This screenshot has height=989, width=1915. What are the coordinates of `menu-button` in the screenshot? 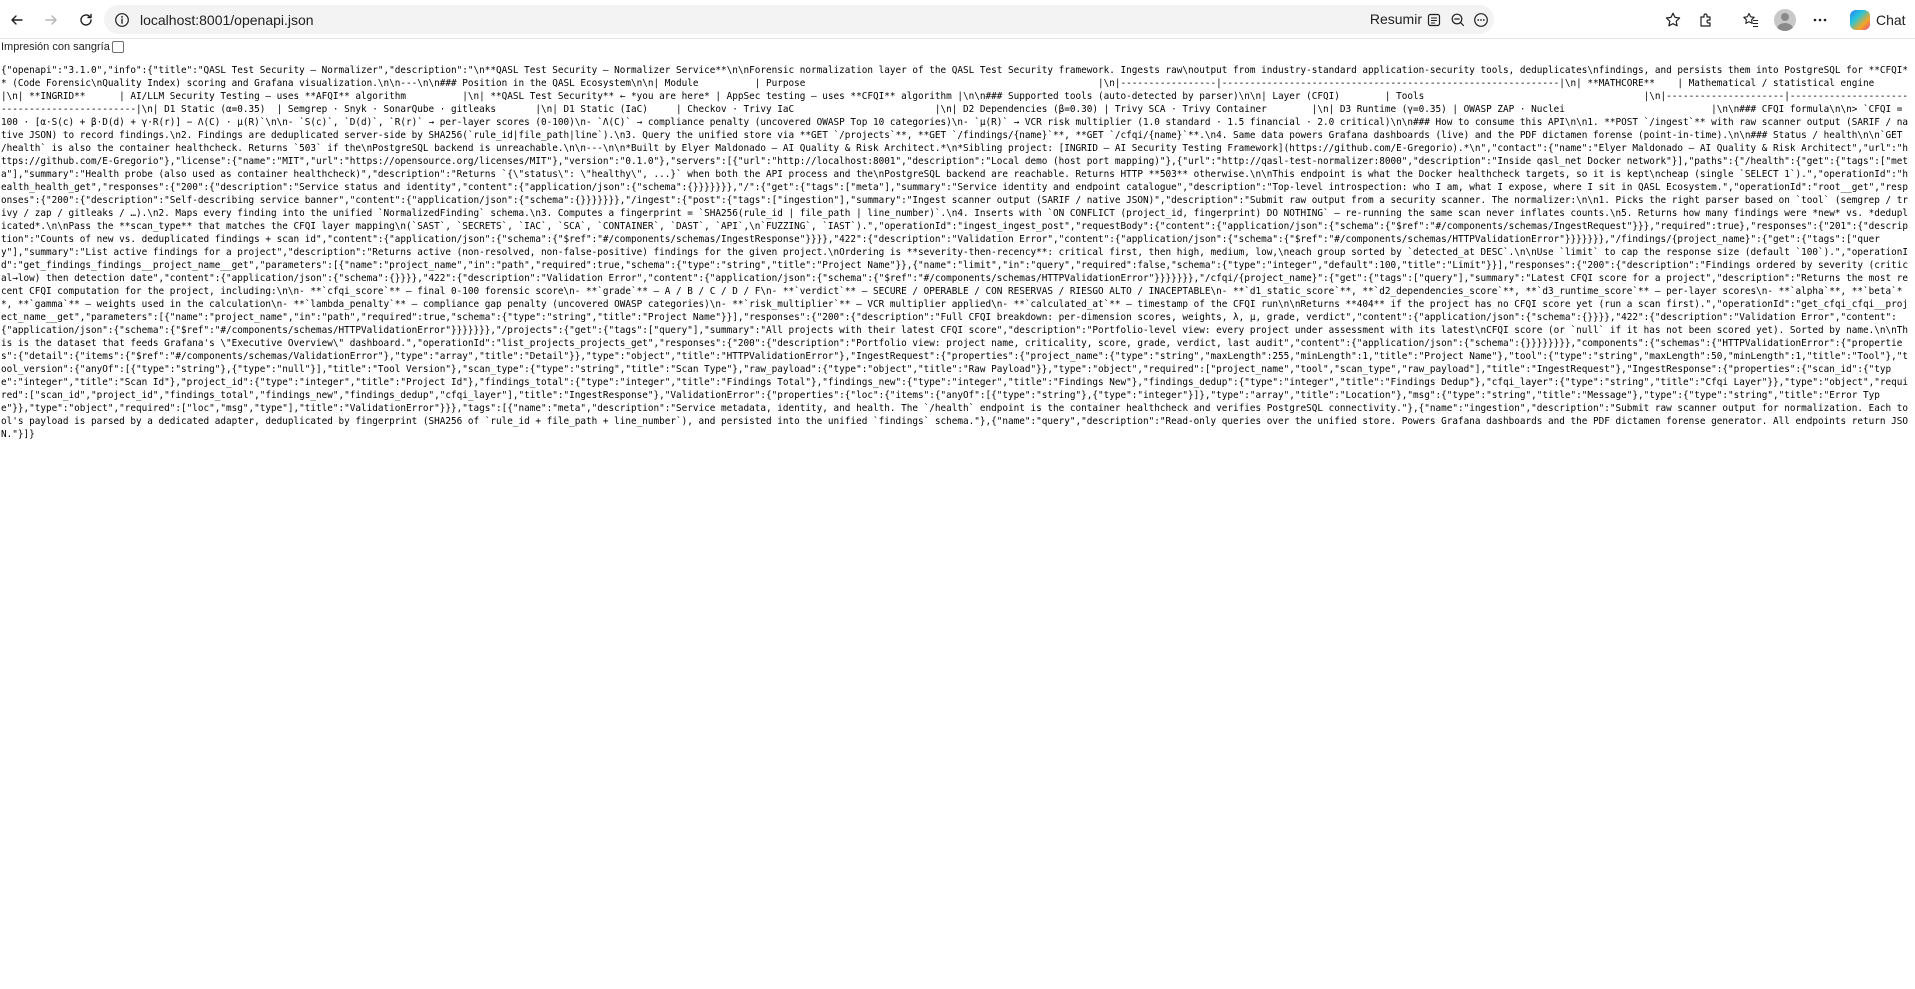 It's located at (1820, 20).